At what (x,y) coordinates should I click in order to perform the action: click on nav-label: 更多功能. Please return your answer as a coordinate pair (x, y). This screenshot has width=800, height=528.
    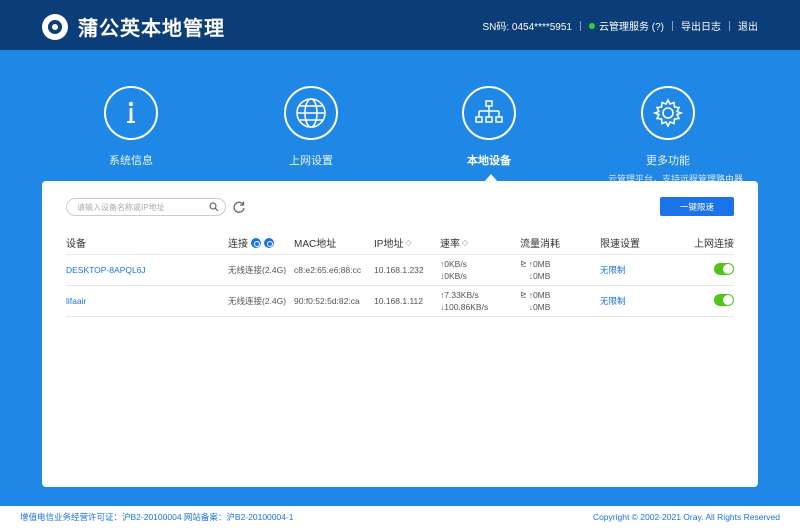
    Looking at the image, I should click on (668, 161).